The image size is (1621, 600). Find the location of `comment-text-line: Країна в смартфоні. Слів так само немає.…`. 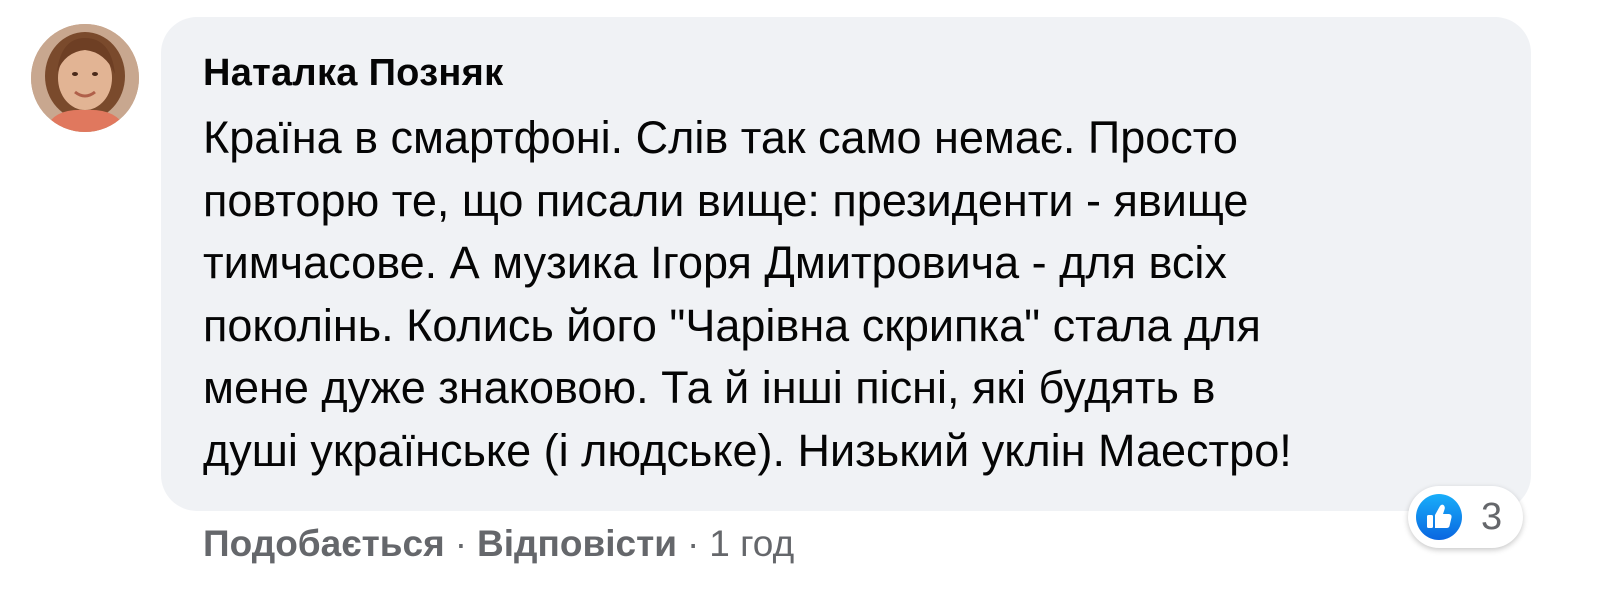

comment-text-line: Країна в смартфоні. Слів так само немає.… is located at coordinates (720, 137).